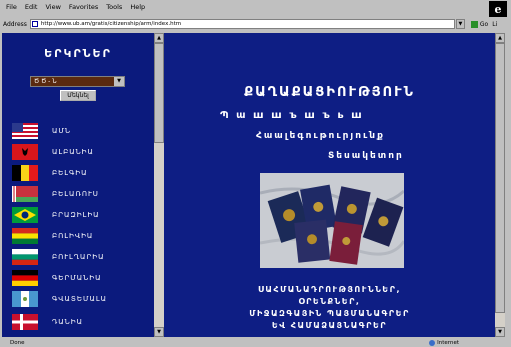 This screenshot has height=347, width=511. Describe the element at coordinates (137, 7) in the screenshot. I see `menu-help: Help` at that location.